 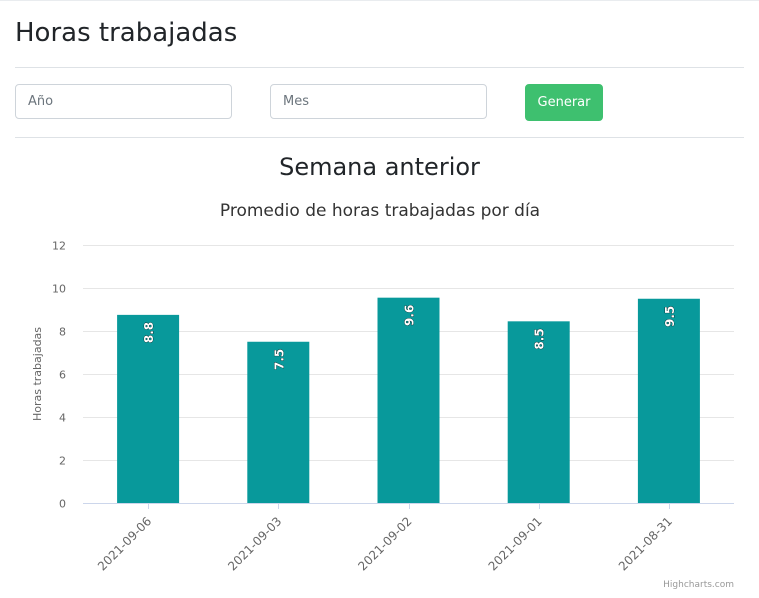 I want to click on data-label: 8.5, so click(x=540, y=338).